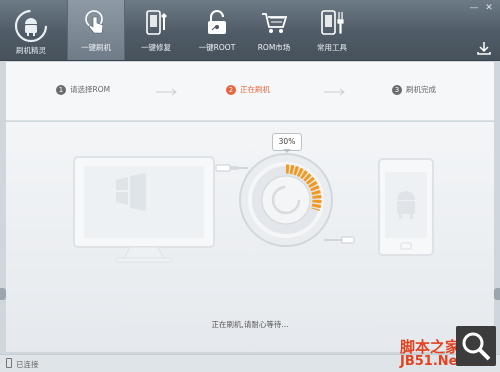 This screenshot has height=372, width=500. Describe the element at coordinates (255, 89) in the screenshot. I see `step-label: 正在刷机` at that location.